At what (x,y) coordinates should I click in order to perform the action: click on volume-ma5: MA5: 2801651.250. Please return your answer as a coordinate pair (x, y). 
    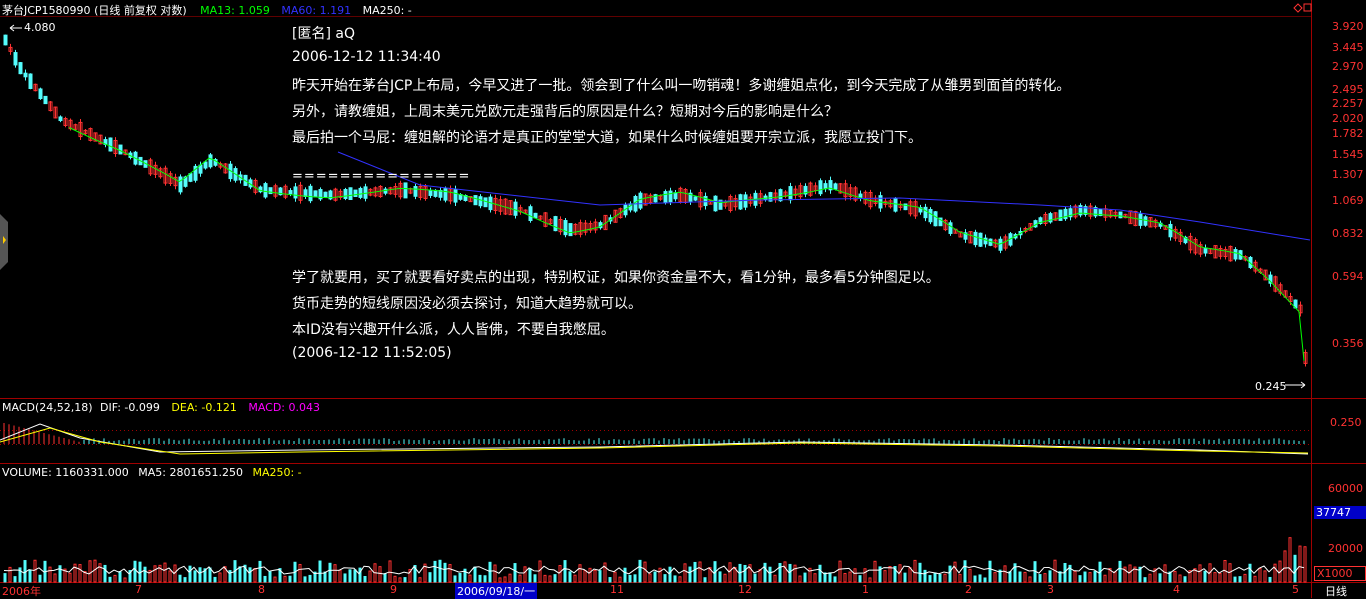
    Looking at the image, I should click on (190, 472).